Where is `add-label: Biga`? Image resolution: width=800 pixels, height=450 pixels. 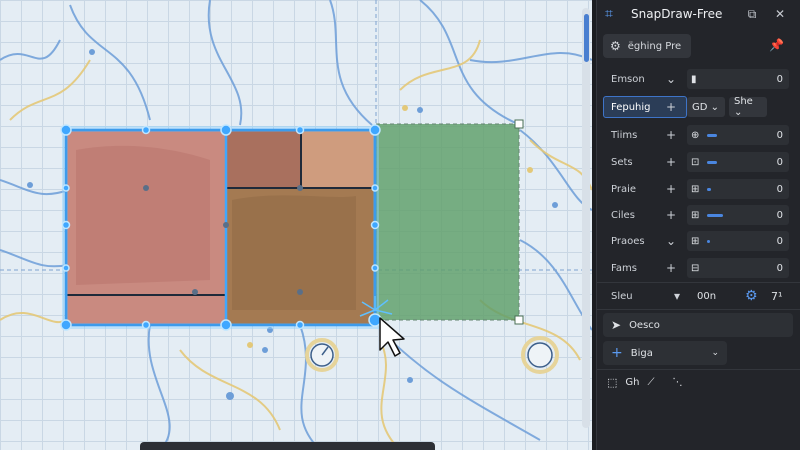 add-label: Biga is located at coordinates (641, 353).